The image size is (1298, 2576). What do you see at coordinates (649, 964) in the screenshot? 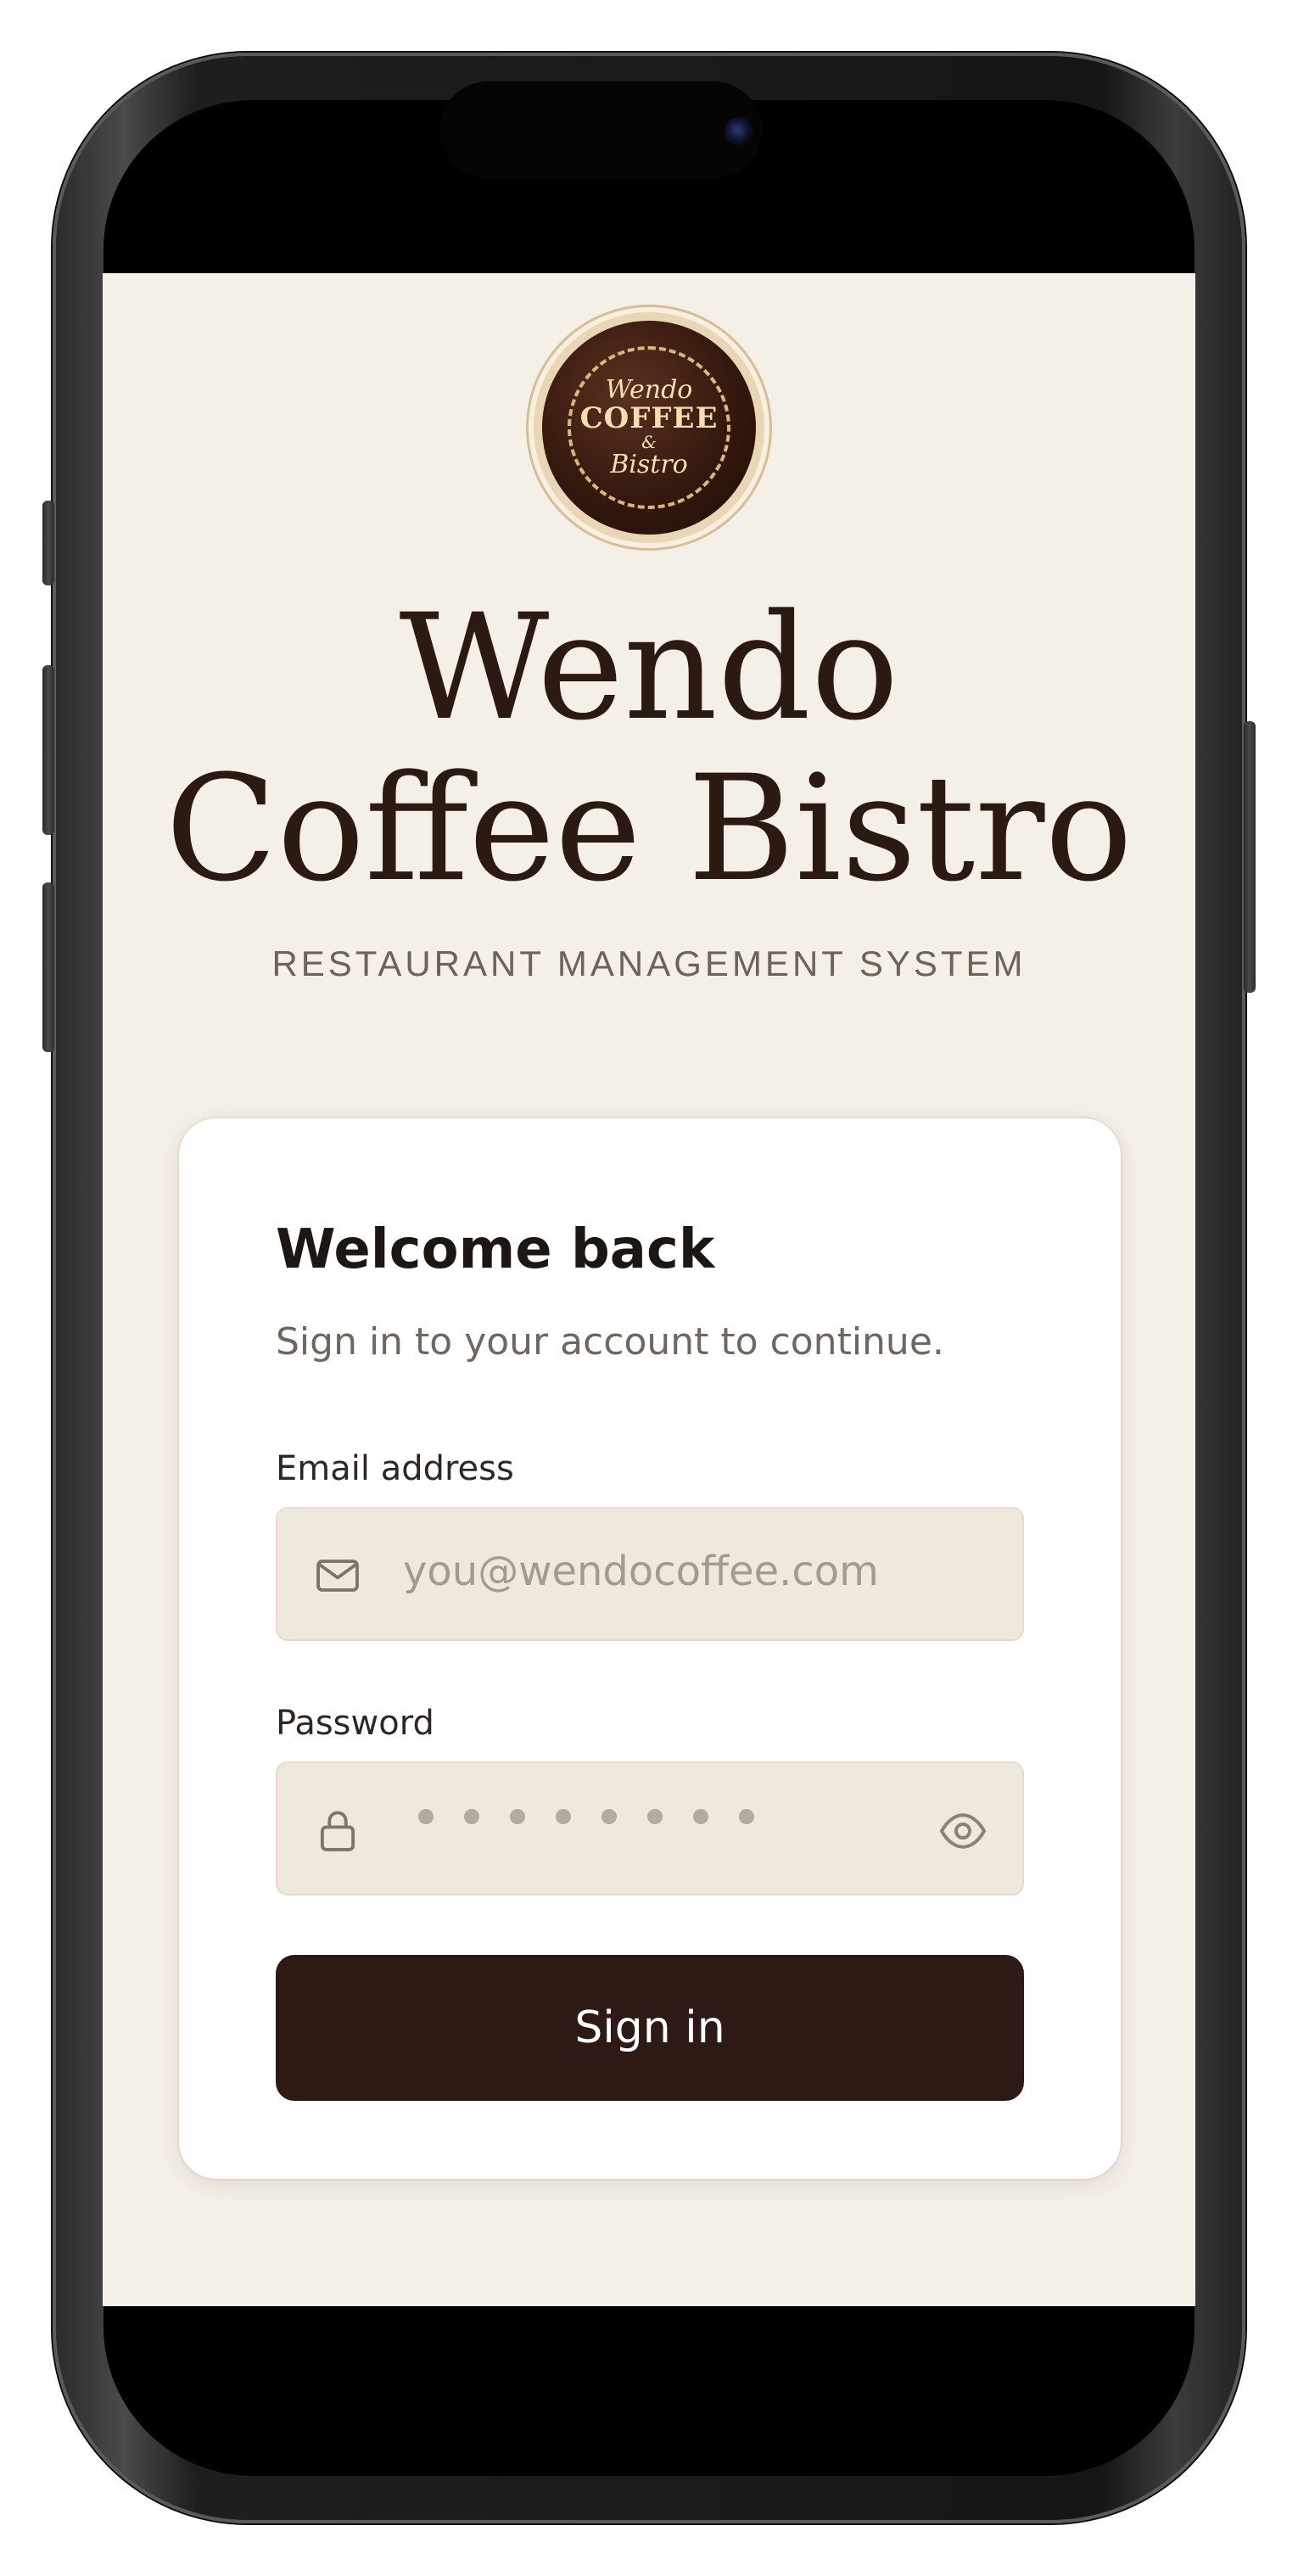
I see `brand-subtitle: RESTAURANT MANAGEMENT SYSTEM` at bounding box center [649, 964].